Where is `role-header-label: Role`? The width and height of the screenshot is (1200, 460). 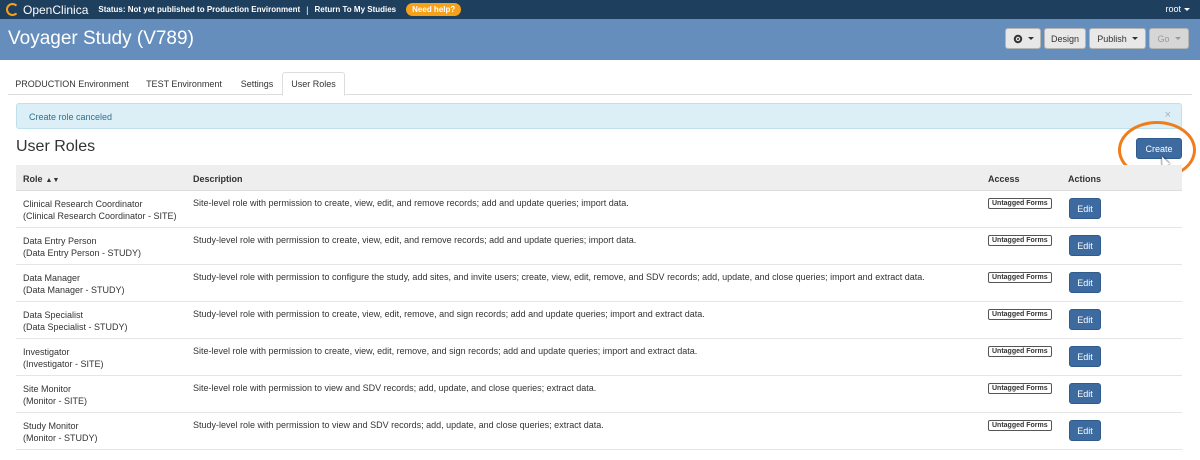
role-header-label: Role is located at coordinates (33, 179).